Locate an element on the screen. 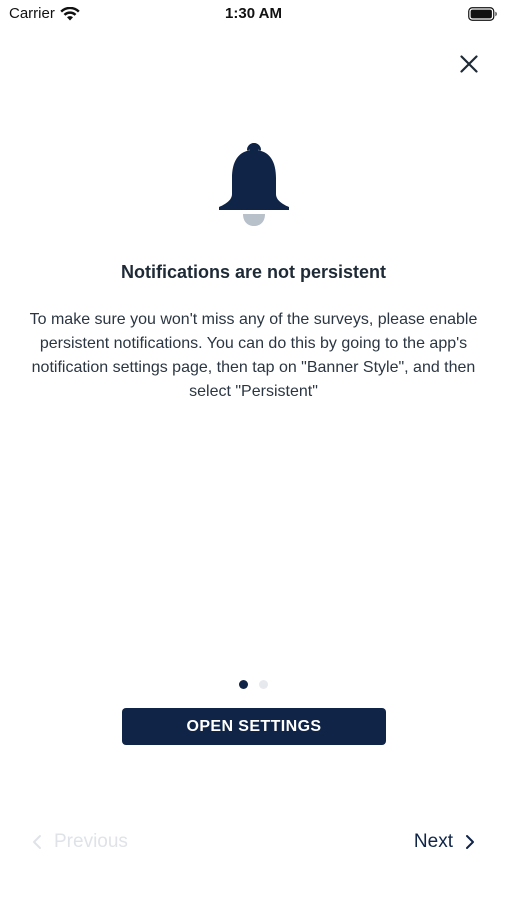 The image size is (507, 900). previous-button: Previous is located at coordinates (80, 842).